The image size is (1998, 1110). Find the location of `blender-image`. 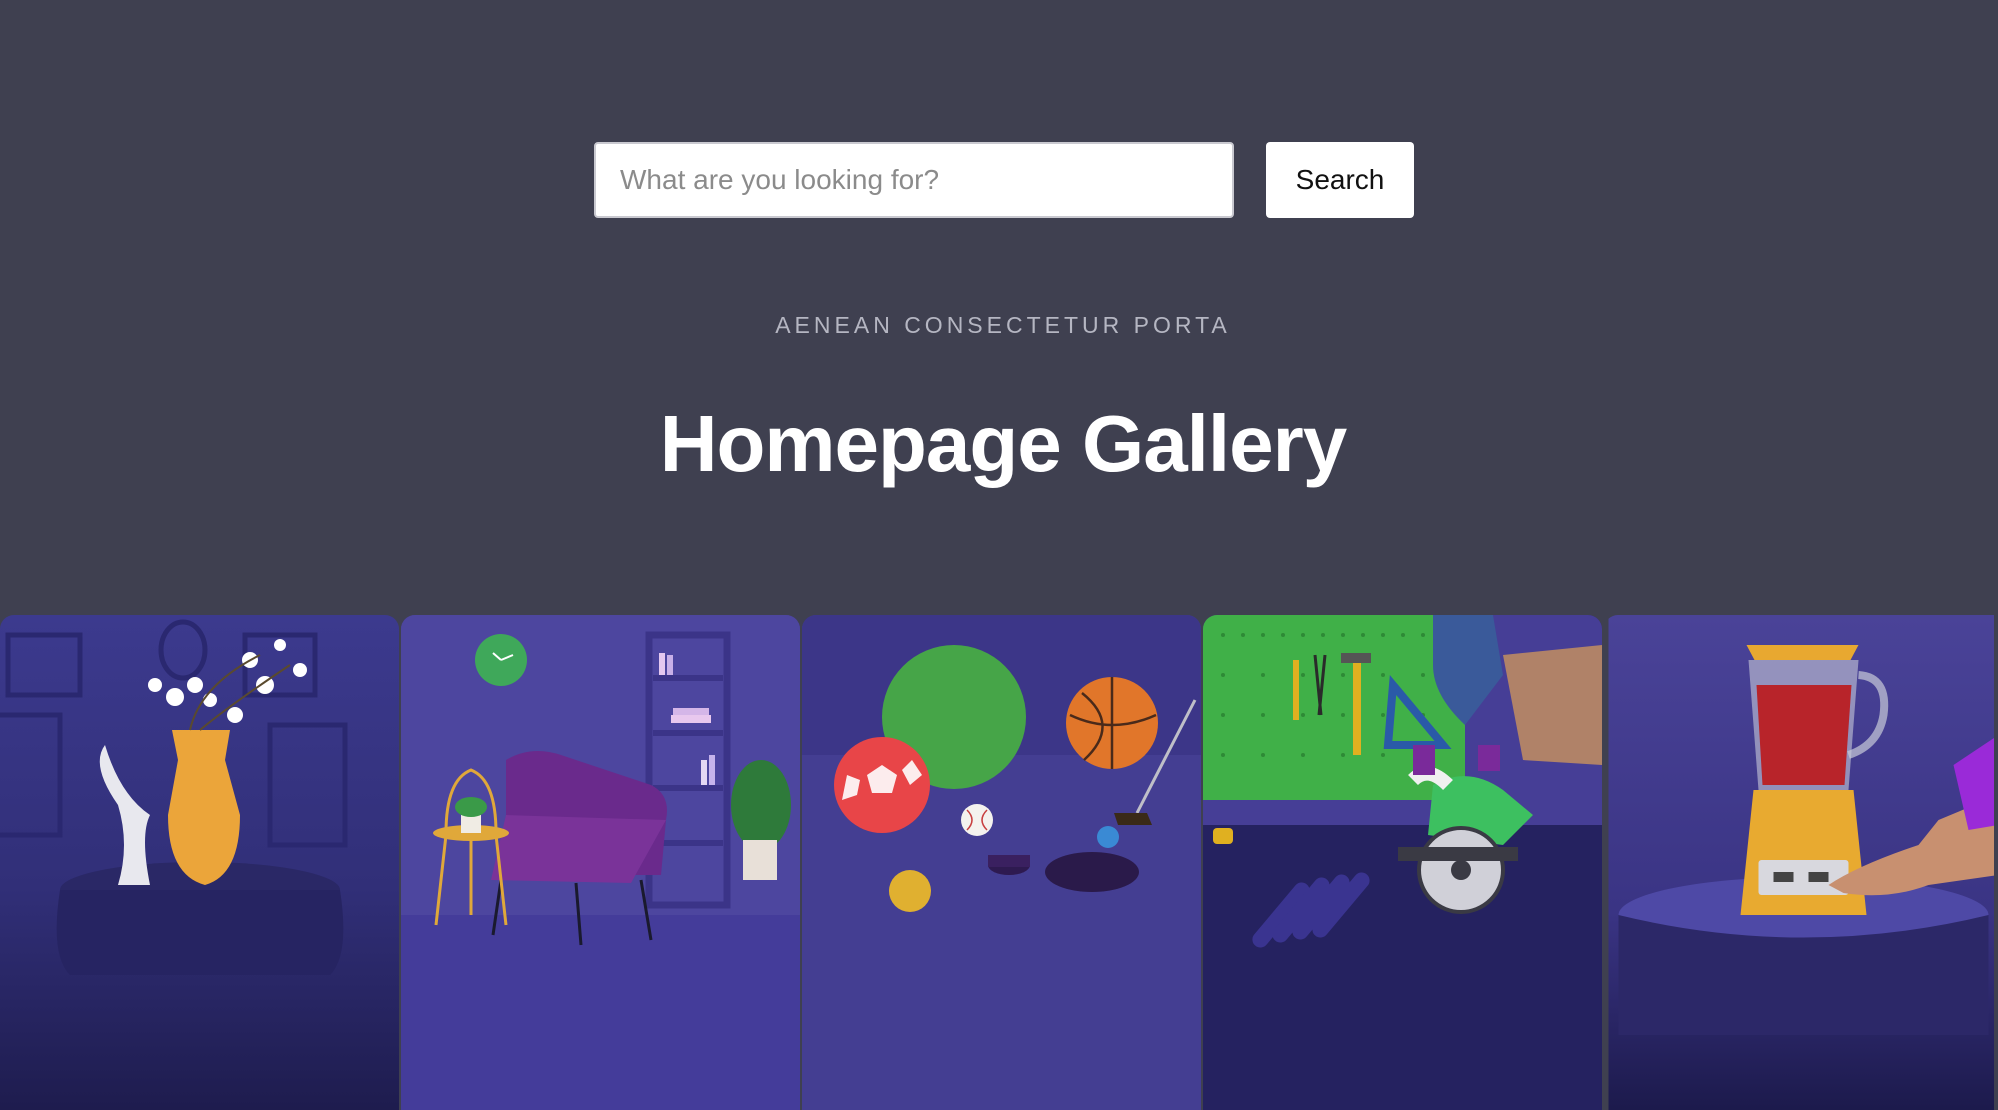

blender-image is located at coordinates (1801, 862).